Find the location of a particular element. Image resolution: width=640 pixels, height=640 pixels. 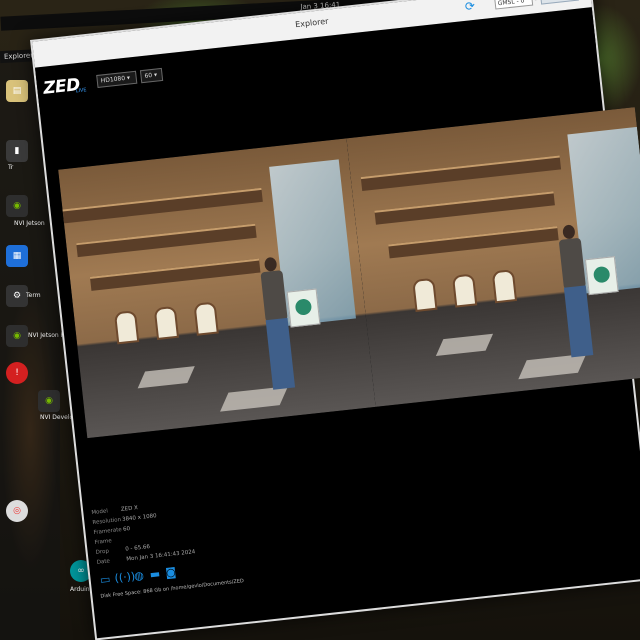

camera-select: GMSL - 0 is located at coordinates (514, 5).